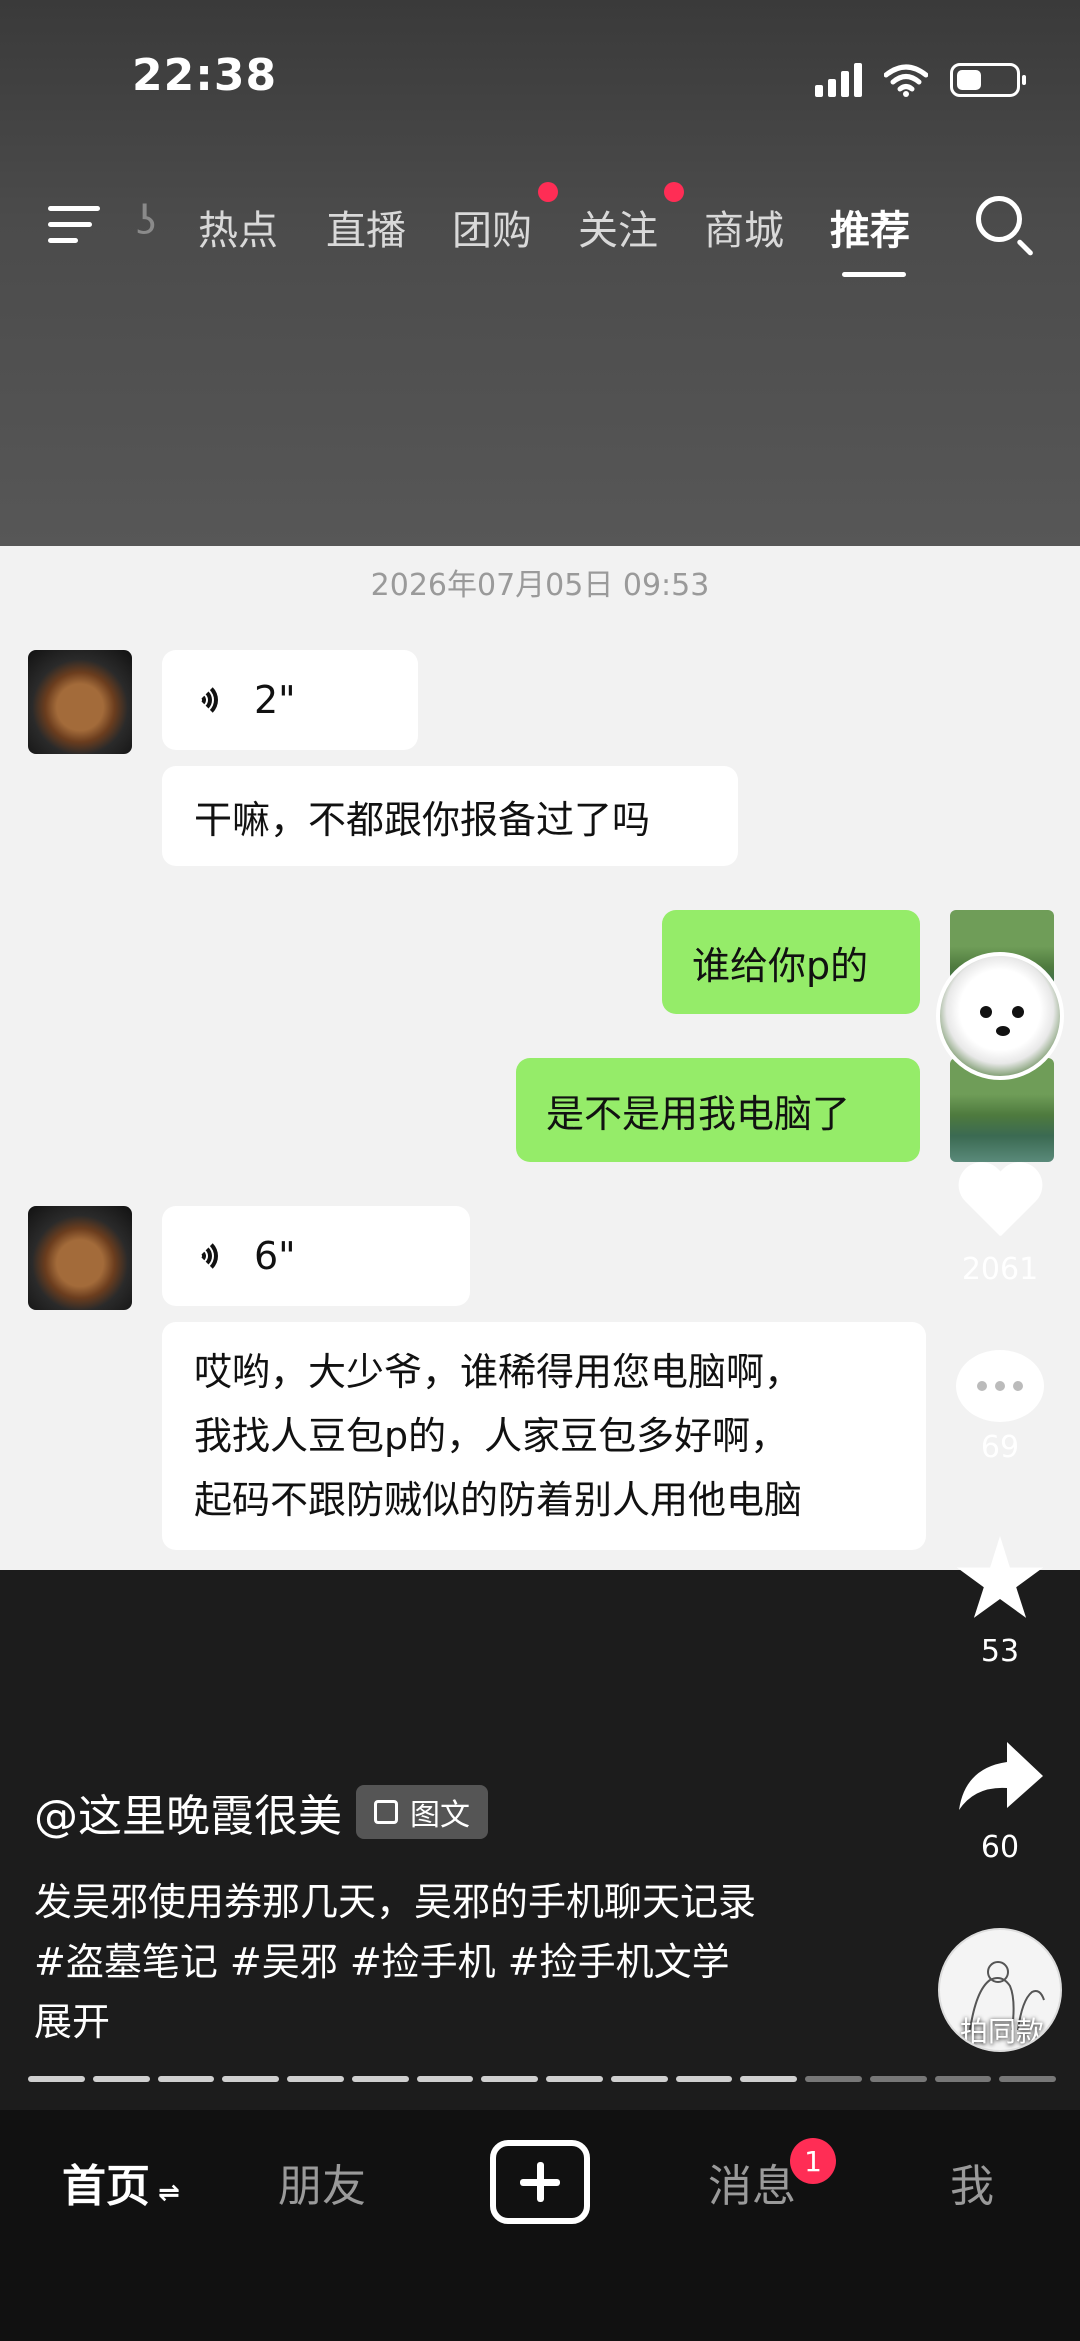  I want to click on voice-duration: 6", so click(275, 1256).